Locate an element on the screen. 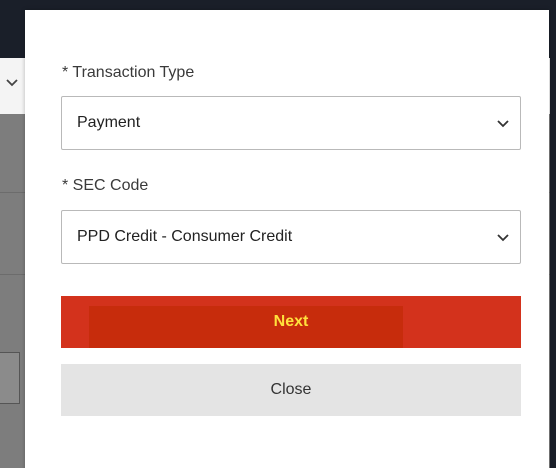 The image size is (556, 468). next-button-label: Next is located at coordinates (291, 321).